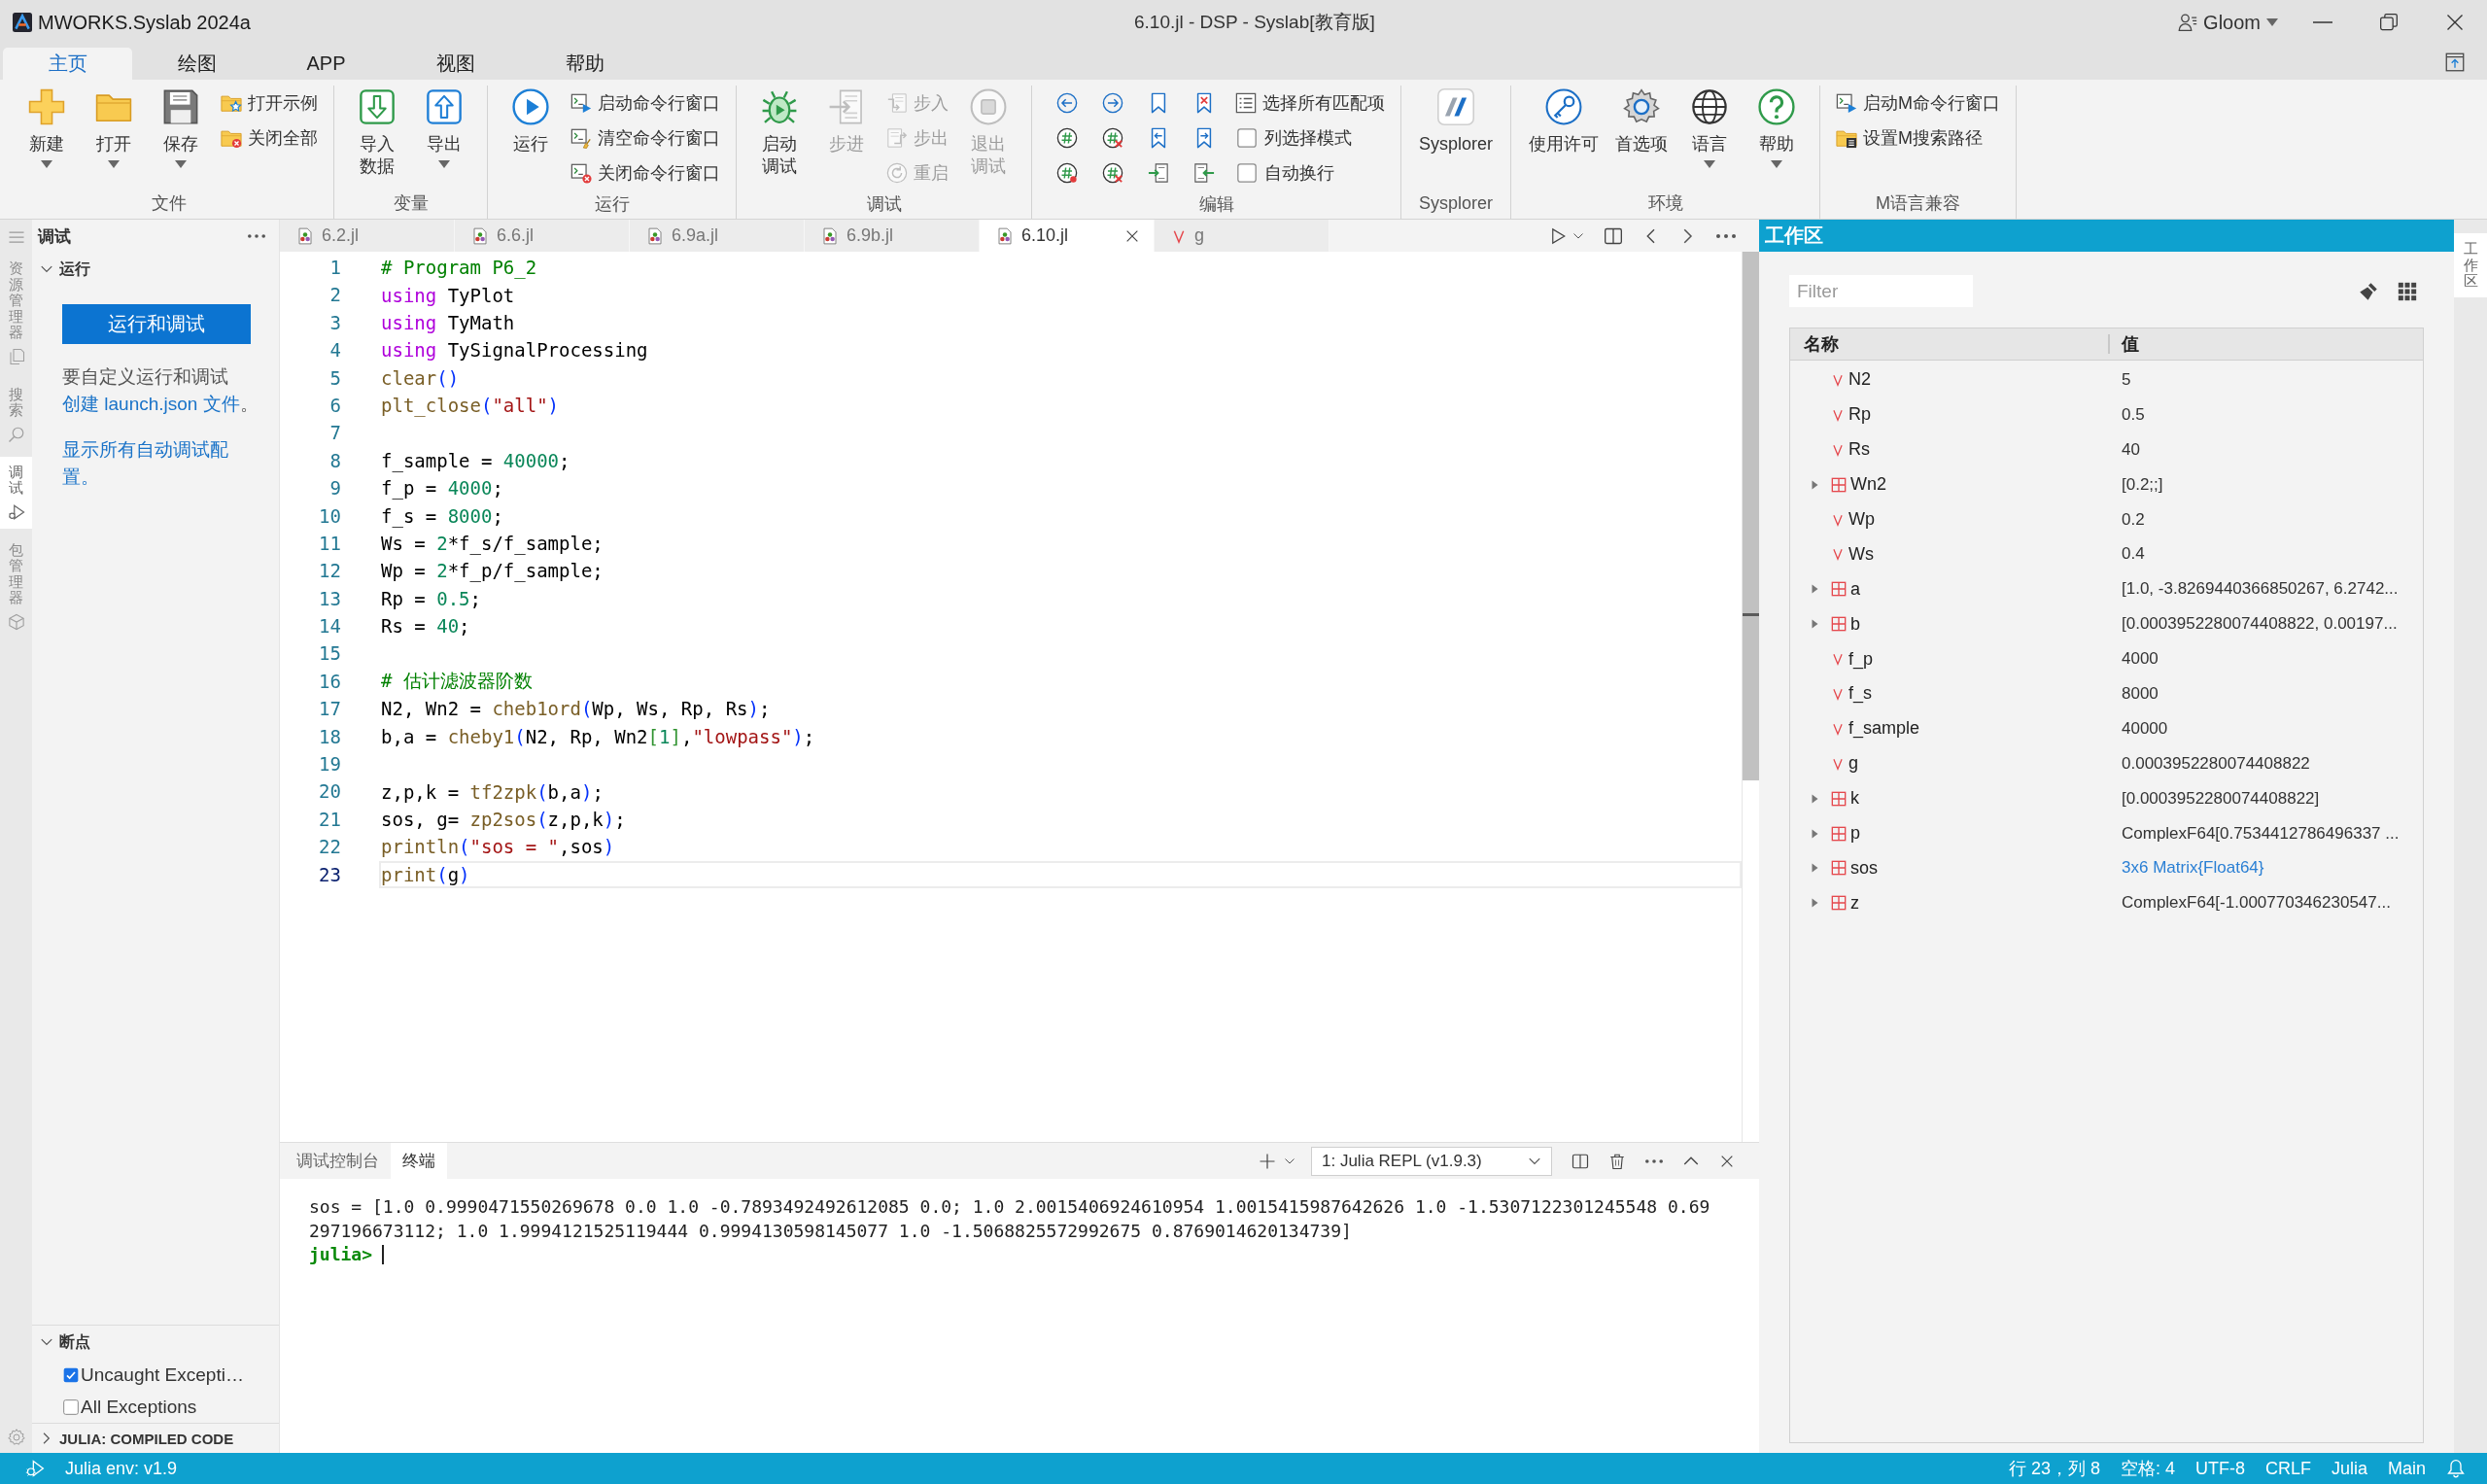 This screenshot has height=1484, width=2487. Describe the element at coordinates (1919, 103) in the screenshot. I see `ribbon-button: 启动M命令行窗口` at that location.